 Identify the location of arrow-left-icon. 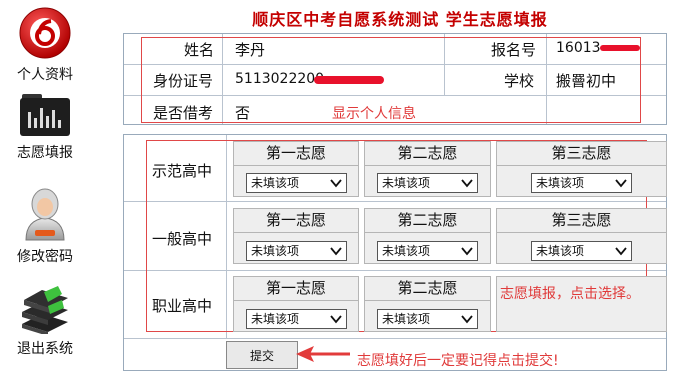
(323, 354).